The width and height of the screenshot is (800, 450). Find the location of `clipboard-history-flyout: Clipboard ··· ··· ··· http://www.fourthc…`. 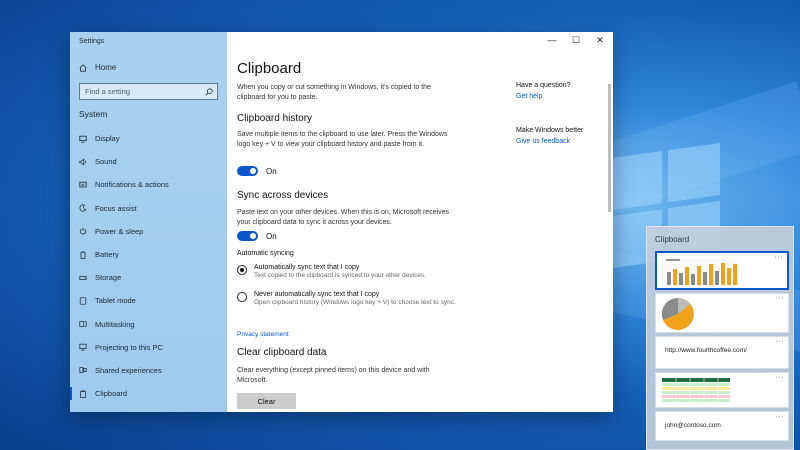

clipboard-history-flyout: Clipboard ··· ··· ··· http://www.fourthc… is located at coordinates (720, 338).